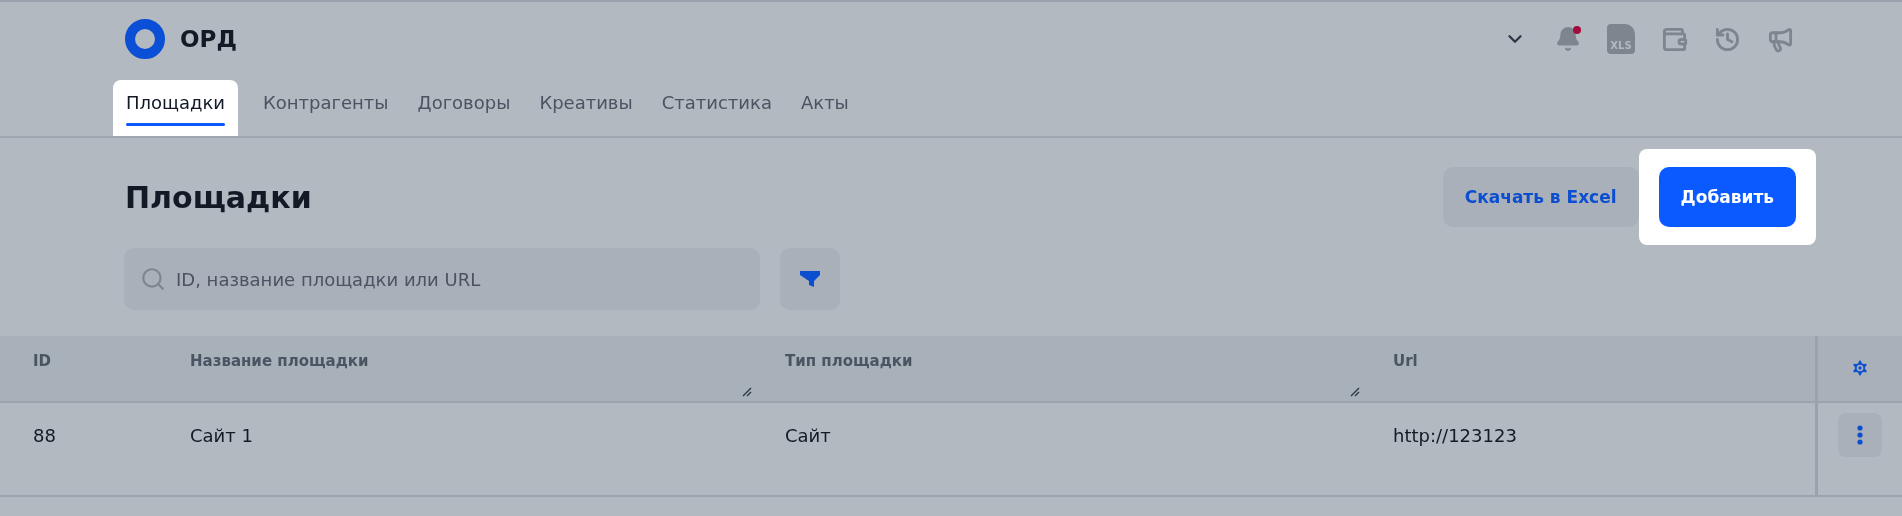 The image size is (1902, 516). I want to click on filter-button, so click(810, 279).